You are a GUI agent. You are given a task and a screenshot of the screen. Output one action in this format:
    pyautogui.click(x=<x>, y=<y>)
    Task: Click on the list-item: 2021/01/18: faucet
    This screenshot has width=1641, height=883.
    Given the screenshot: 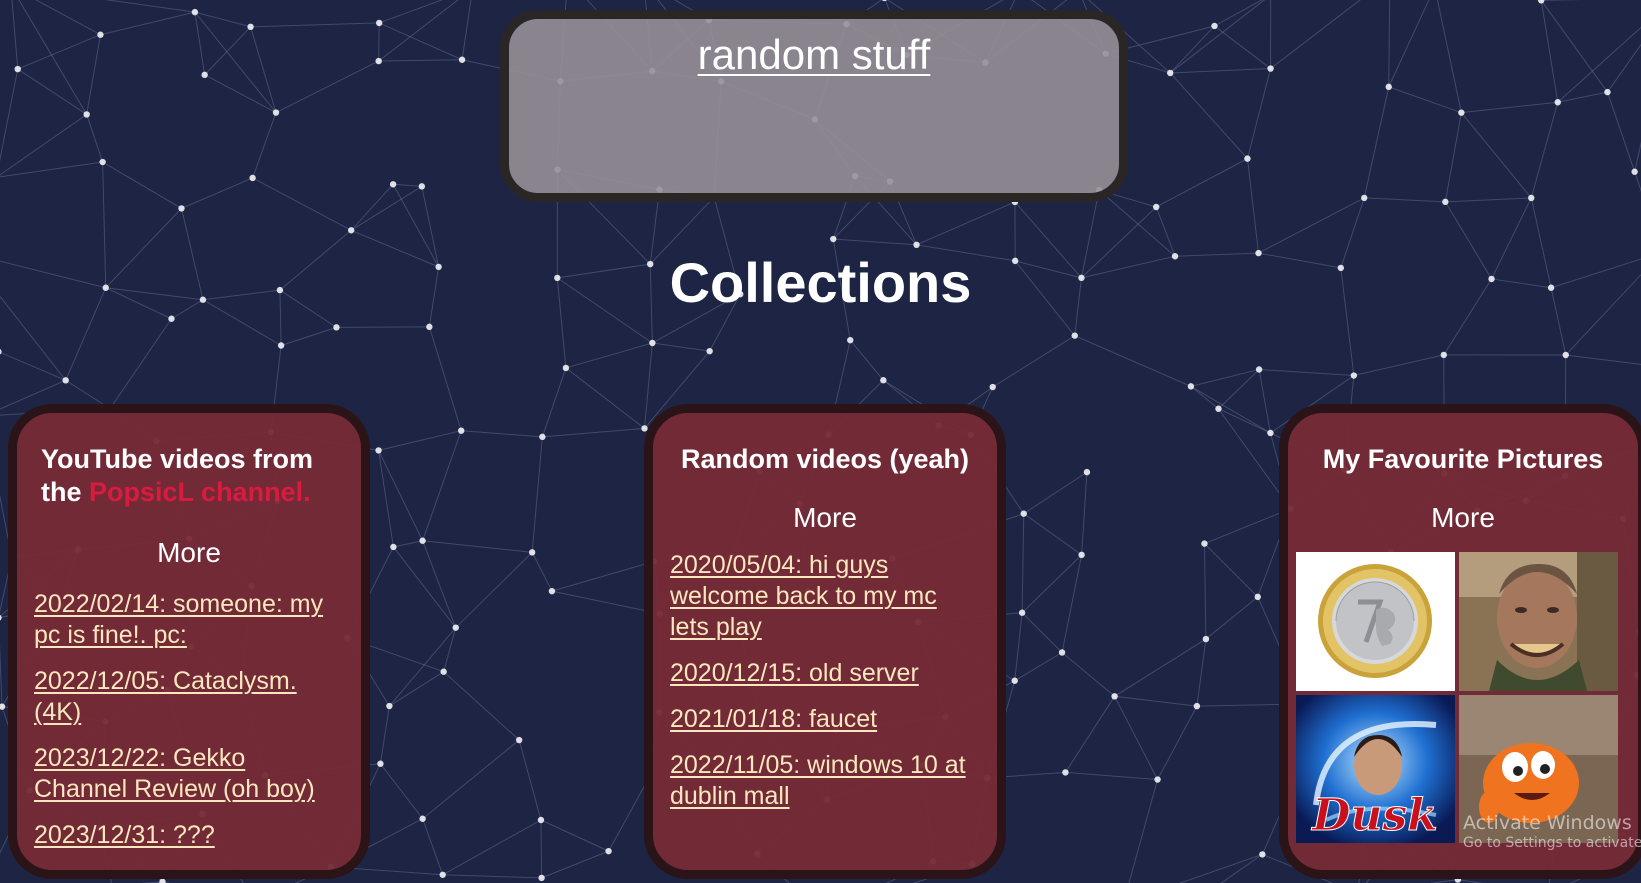 What is the action you would take?
    pyautogui.click(x=823, y=719)
    